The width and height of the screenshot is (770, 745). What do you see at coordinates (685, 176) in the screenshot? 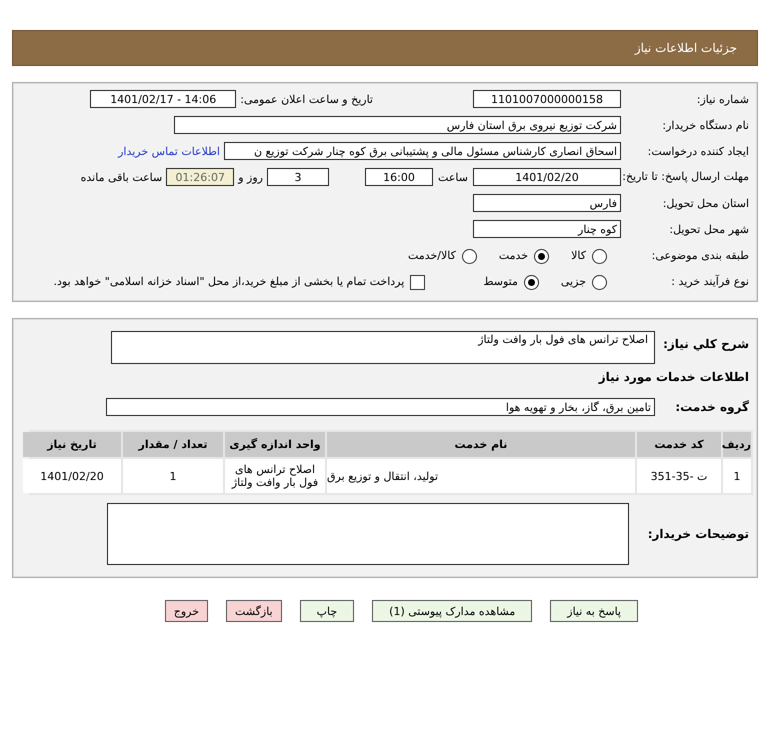
I see `field-label: مهلت ارسال پاسخ: تا تاریخ:` at bounding box center [685, 176].